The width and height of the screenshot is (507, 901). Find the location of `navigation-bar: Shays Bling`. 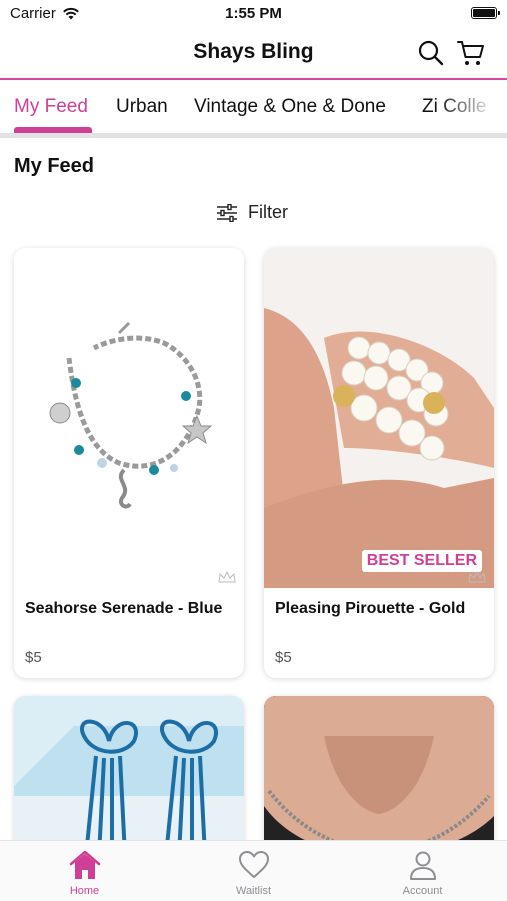

navigation-bar: Shays Bling is located at coordinates (253, 52).